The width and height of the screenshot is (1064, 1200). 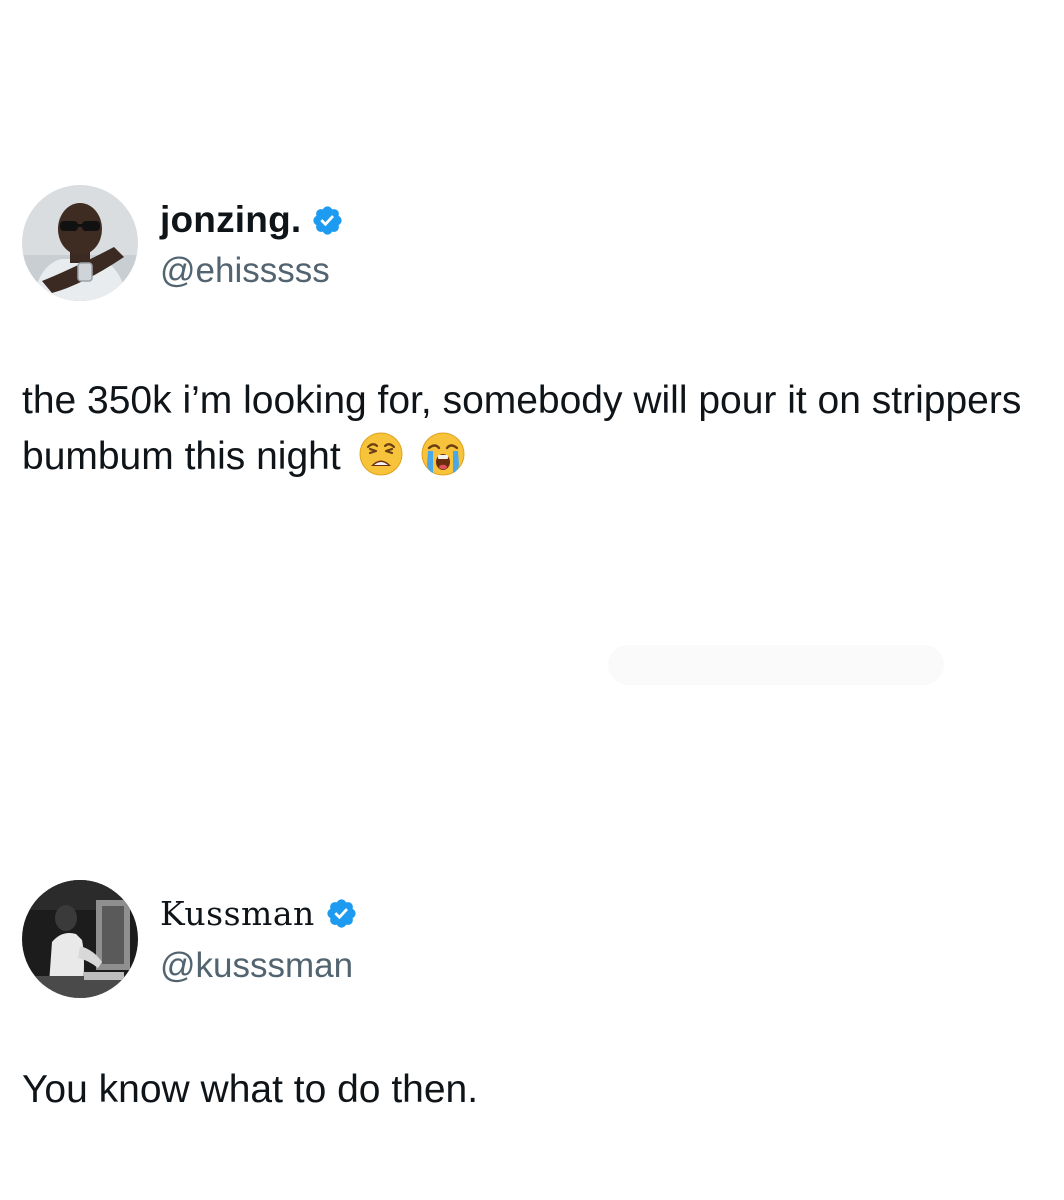 What do you see at coordinates (256, 966) in the screenshot?
I see `author-handle: @kusssman` at bounding box center [256, 966].